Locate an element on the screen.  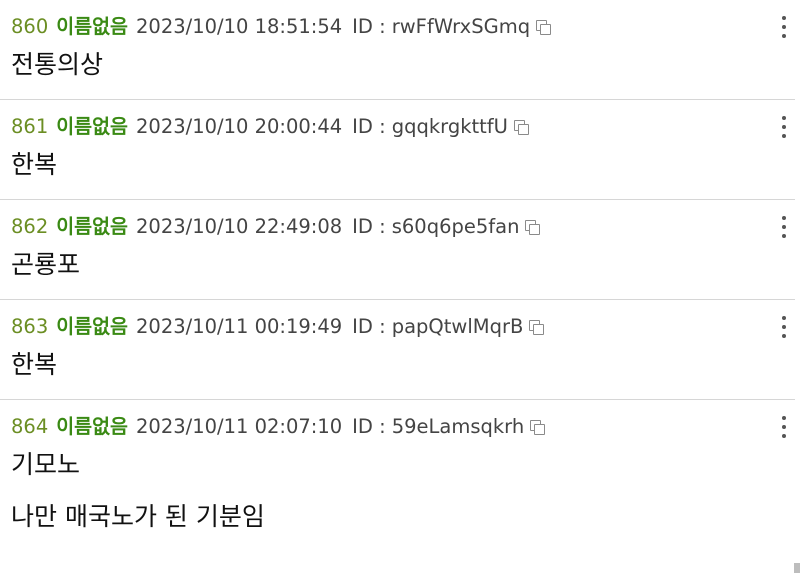
post-id: rwFfWrxSGmq is located at coordinates (461, 26).